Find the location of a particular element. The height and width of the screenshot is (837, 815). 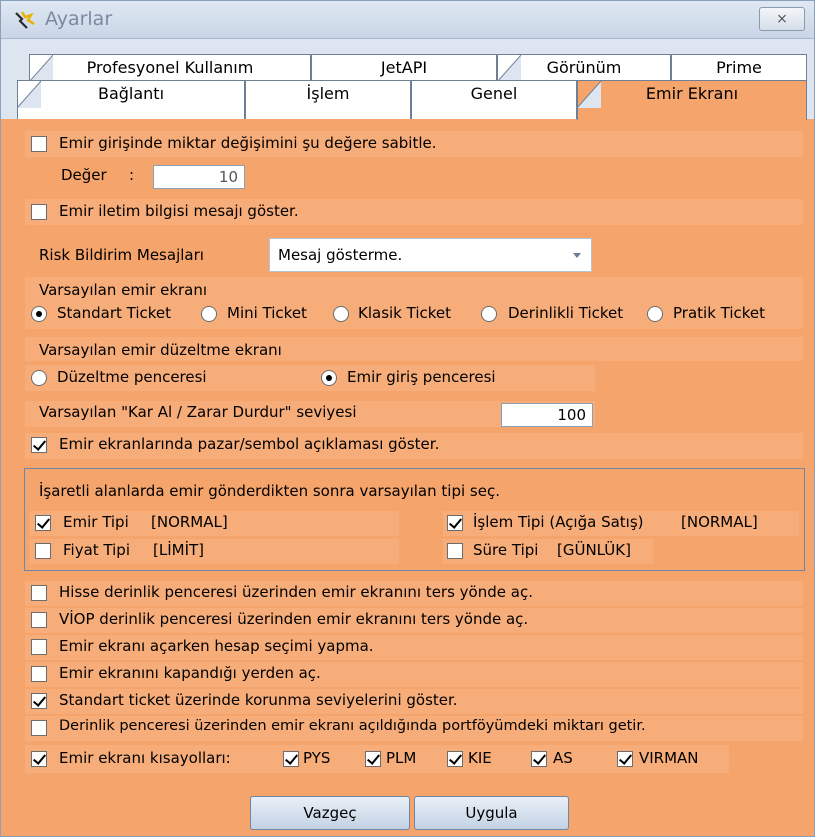

option-label-3: Emir ekranını kapandığı yerden aç. is located at coordinates (190, 673).